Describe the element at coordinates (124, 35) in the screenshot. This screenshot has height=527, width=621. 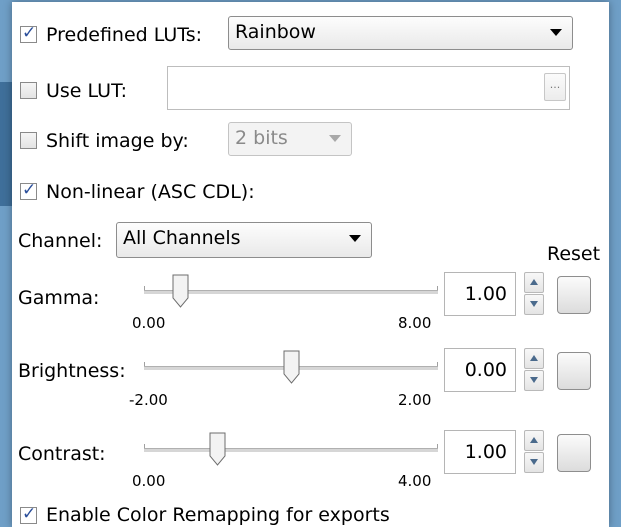
I see `predefined-luts-label: Predefined LUTs:` at that location.